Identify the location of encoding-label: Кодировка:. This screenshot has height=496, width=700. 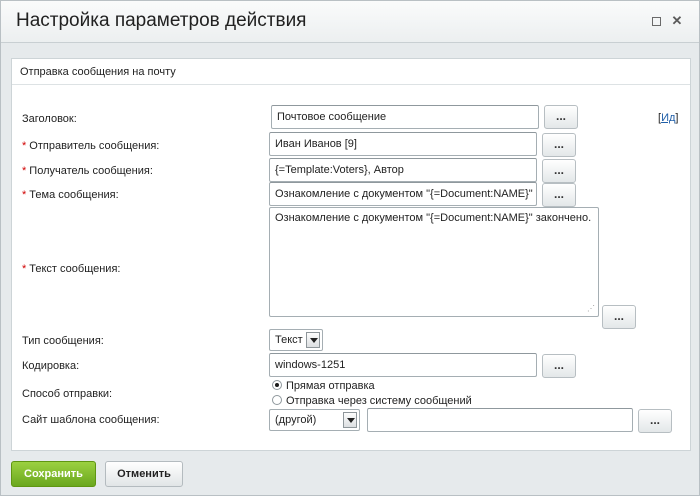
(51, 366).